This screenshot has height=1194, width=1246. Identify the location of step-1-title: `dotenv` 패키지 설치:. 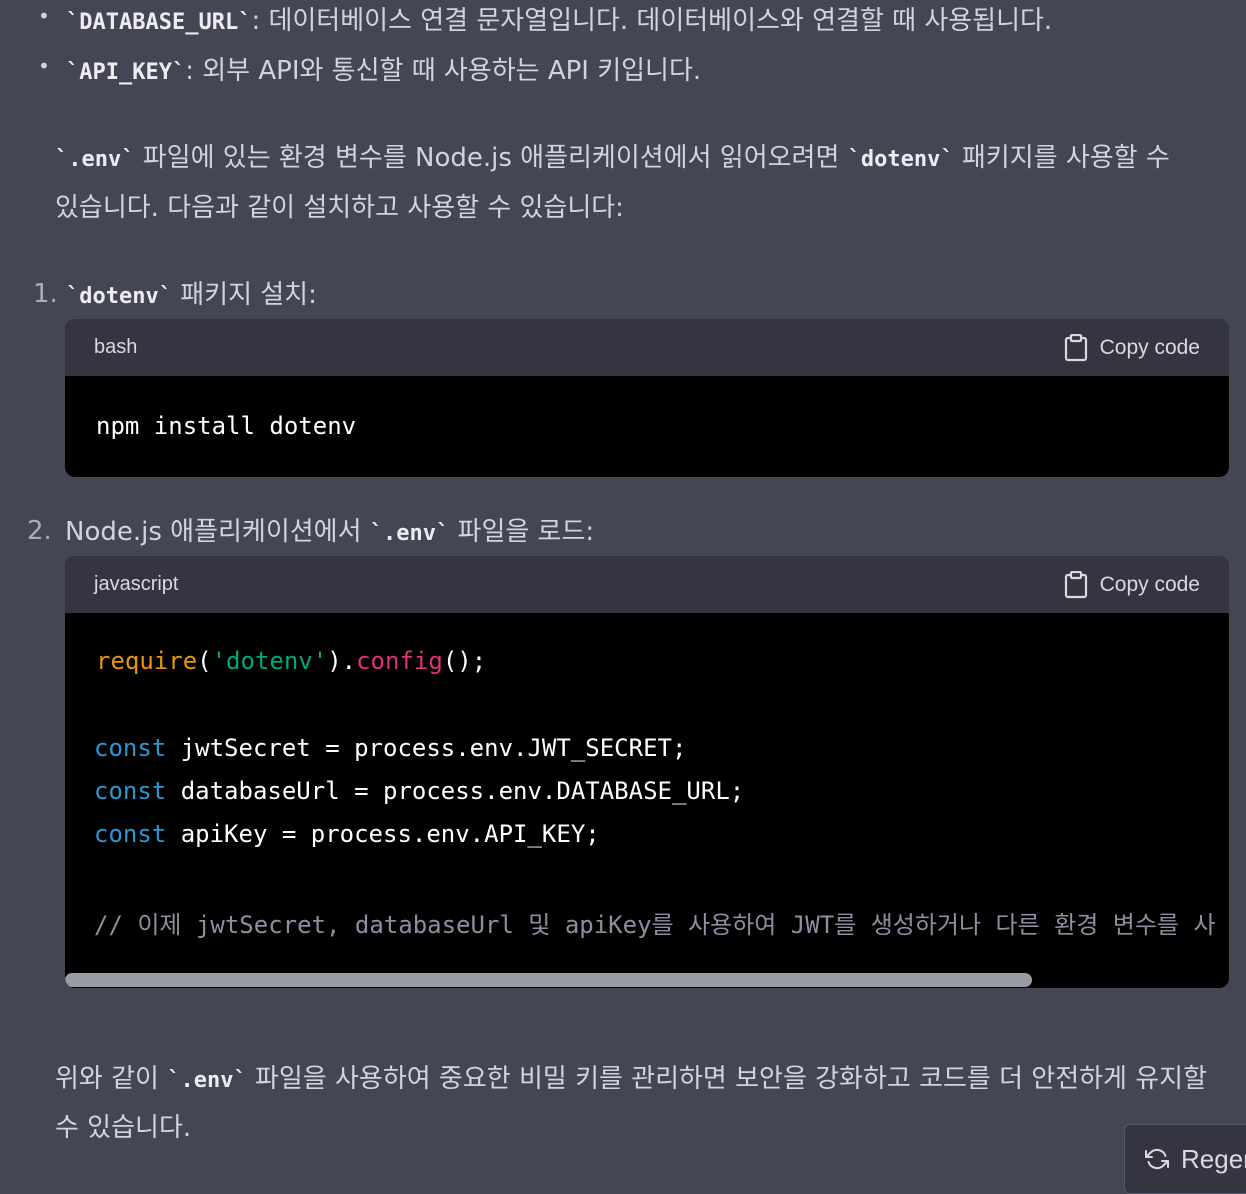
(191, 296).